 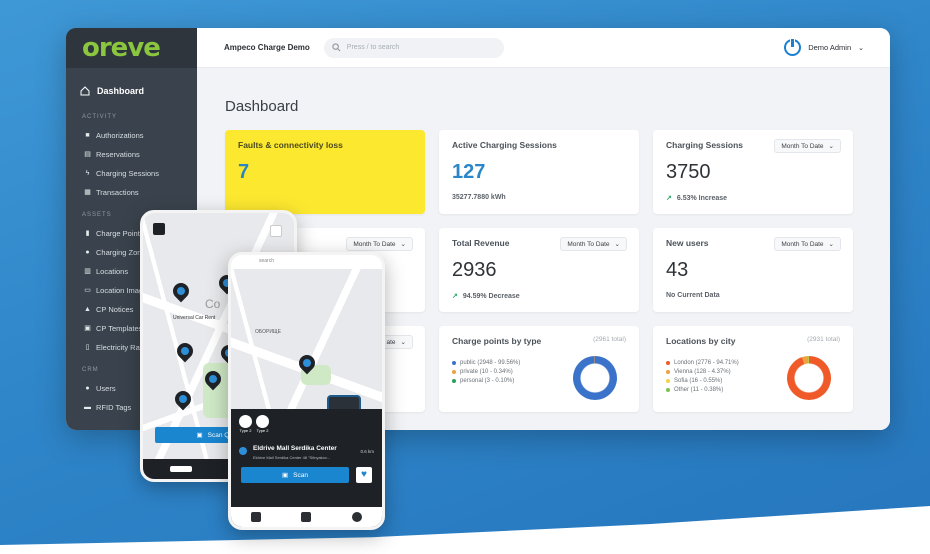 What do you see at coordinates (699, 389) in the screenshot?
I see `legend-label: Other (11 - 0.38%)` at bounding box center [699, 389].